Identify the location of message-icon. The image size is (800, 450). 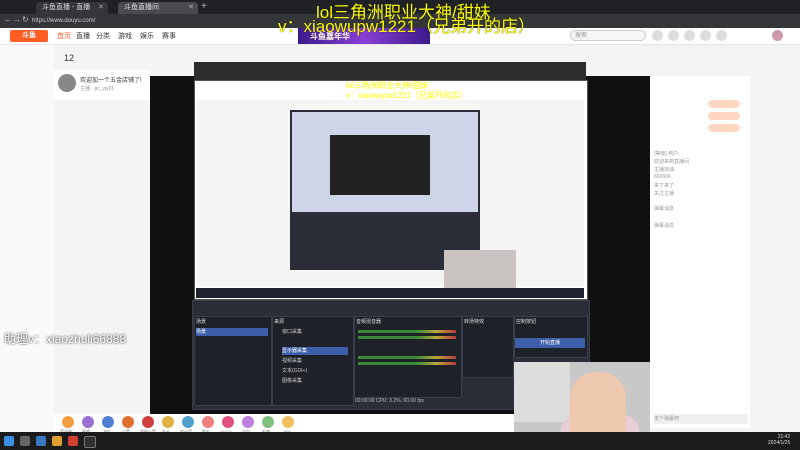
(705, 35).